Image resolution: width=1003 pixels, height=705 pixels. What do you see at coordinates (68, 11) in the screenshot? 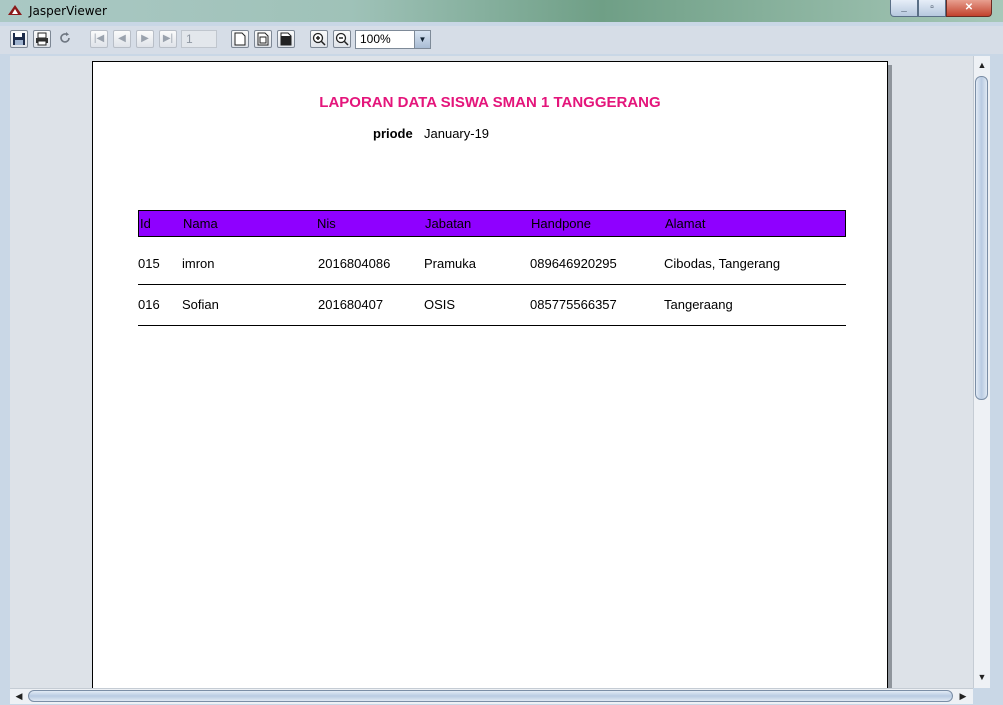
I see `window-title: JasperViewer` at bounding box center [68, 11].